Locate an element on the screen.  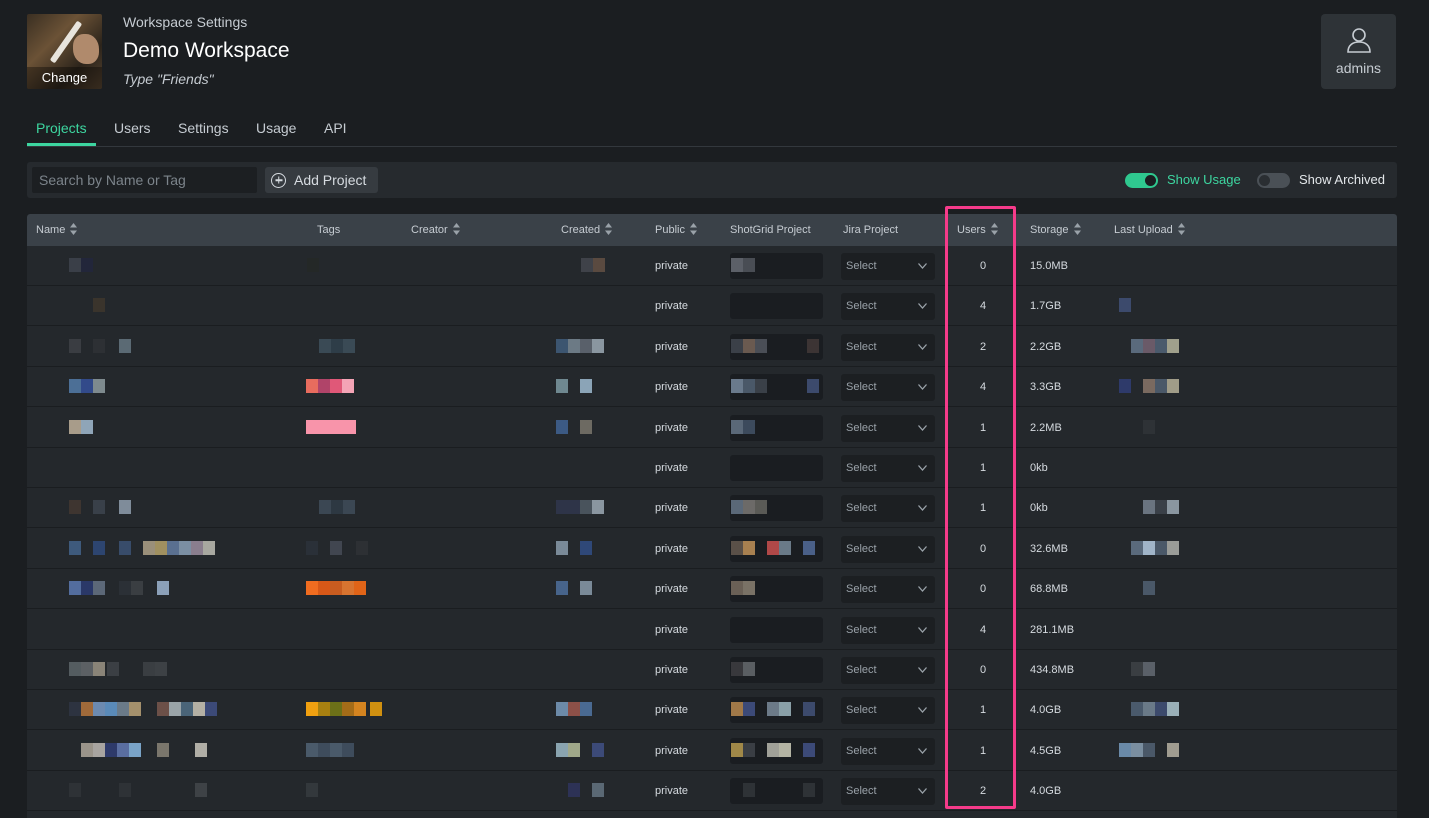
column-header-shotgrid-project: ShotGrid Project is located at coordinates (770, 230).